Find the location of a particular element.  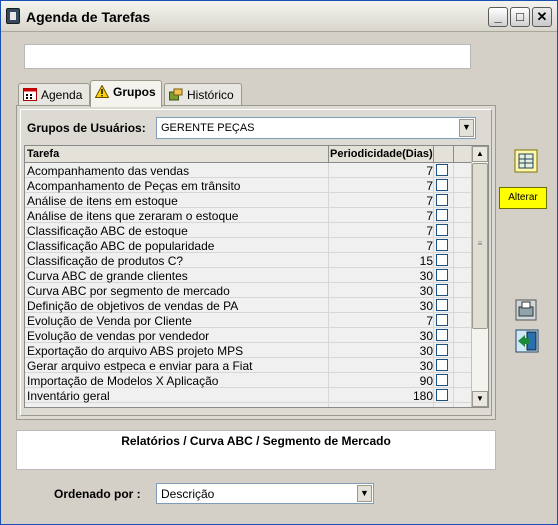

task-days: 15 is located at coordinates (426, 261).